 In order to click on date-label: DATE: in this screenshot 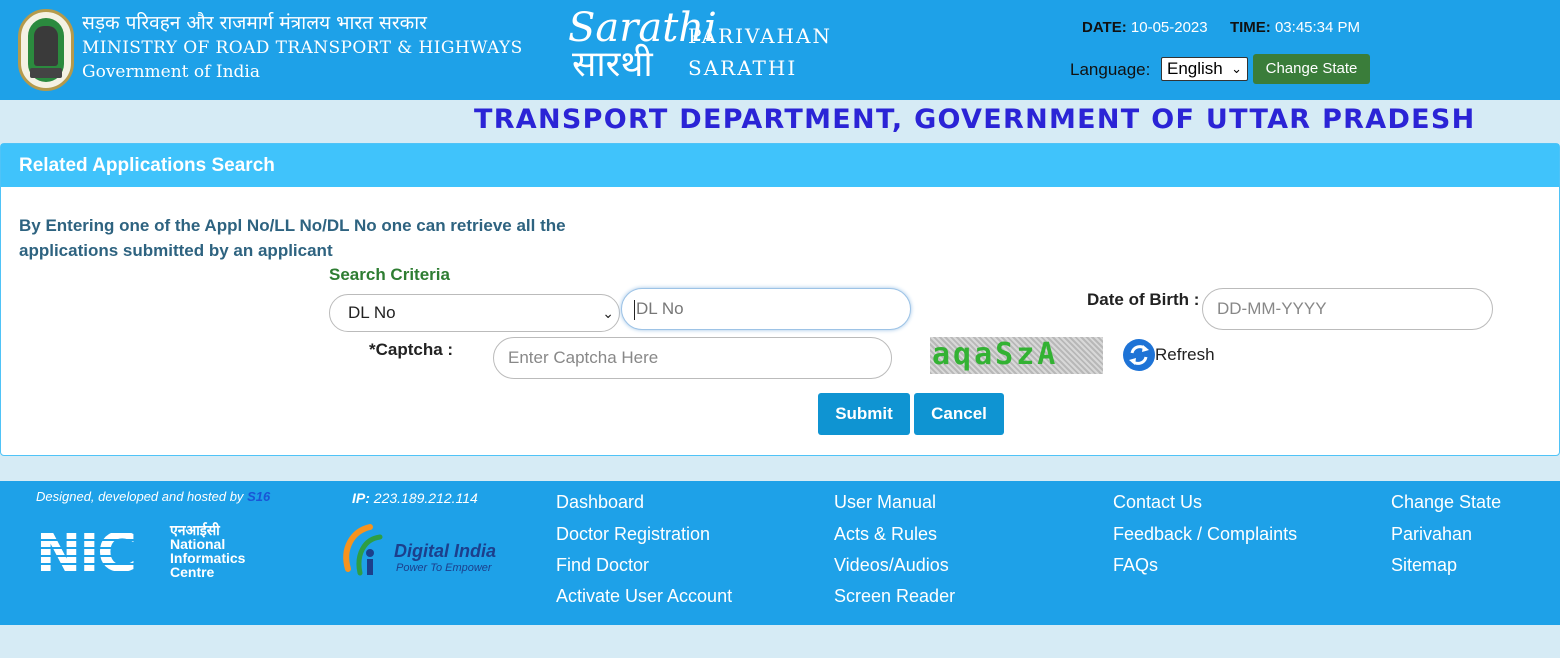, I will do `click(1104, 27)`.